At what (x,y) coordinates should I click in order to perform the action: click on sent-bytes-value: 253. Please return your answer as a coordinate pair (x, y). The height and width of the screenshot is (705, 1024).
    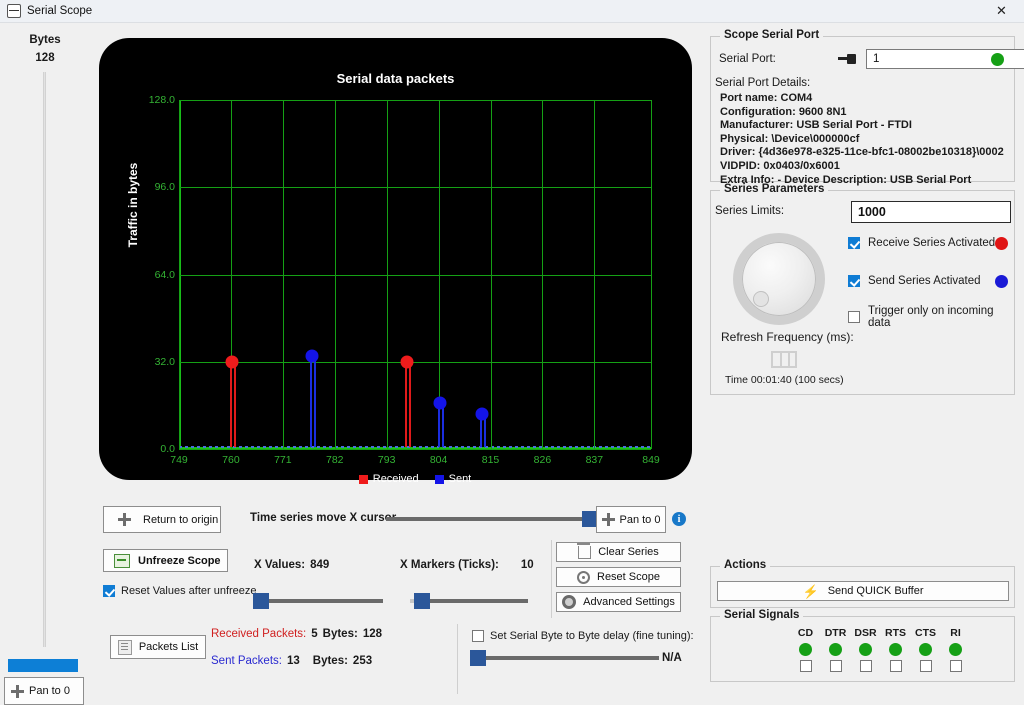
    Looking at the image, I should click on (362, 661).